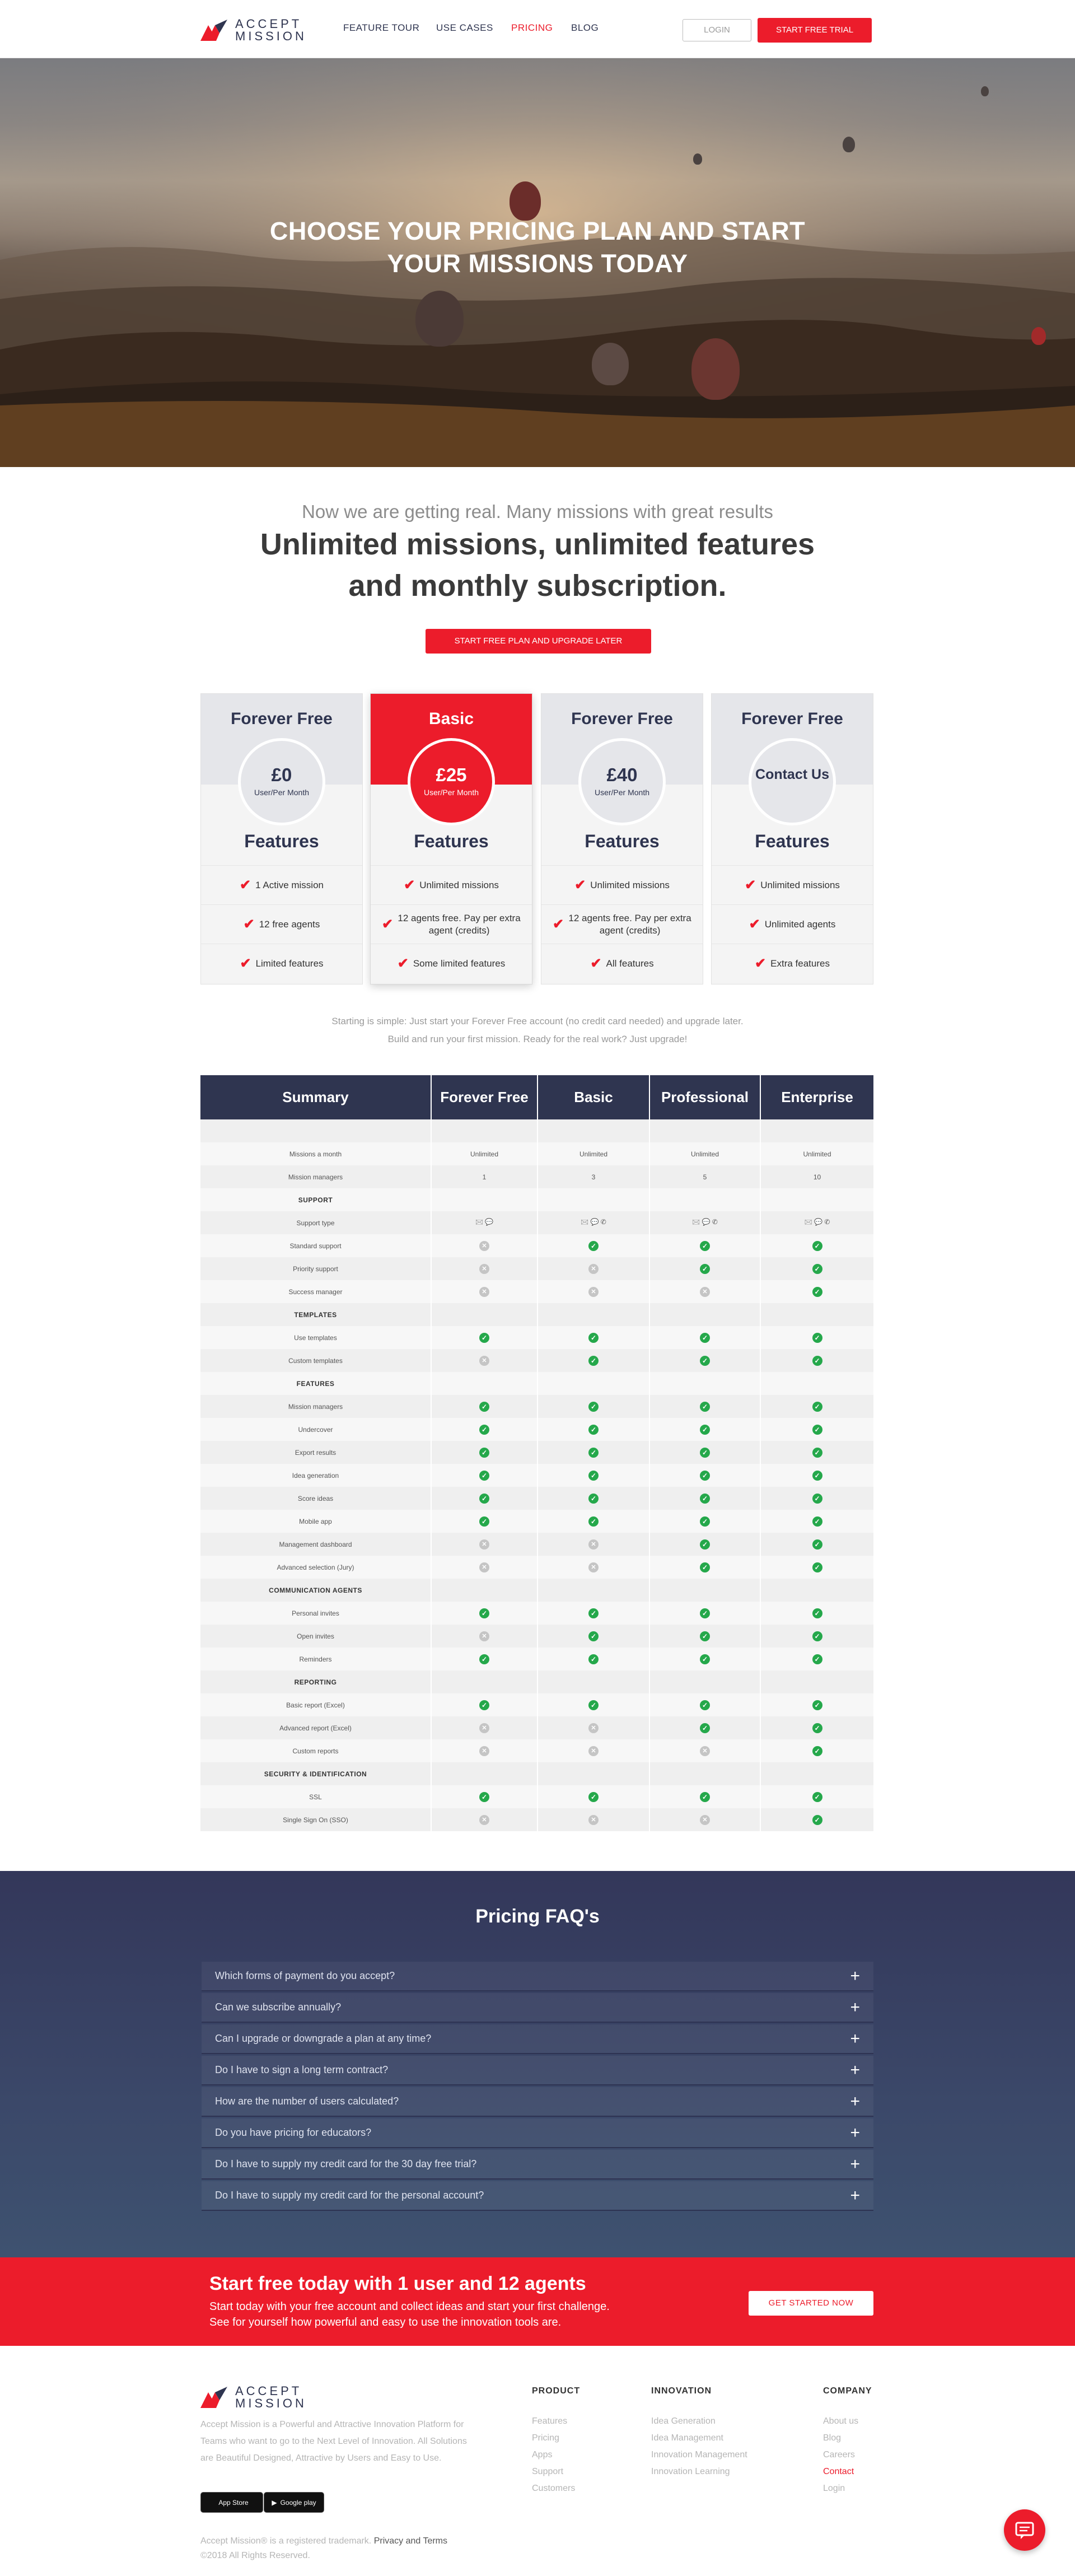 This screenshot has height=2576, width=1075. I want to click on table-row: Undercover ✓ ✓ ✓ ✓, so click(536, 1430).